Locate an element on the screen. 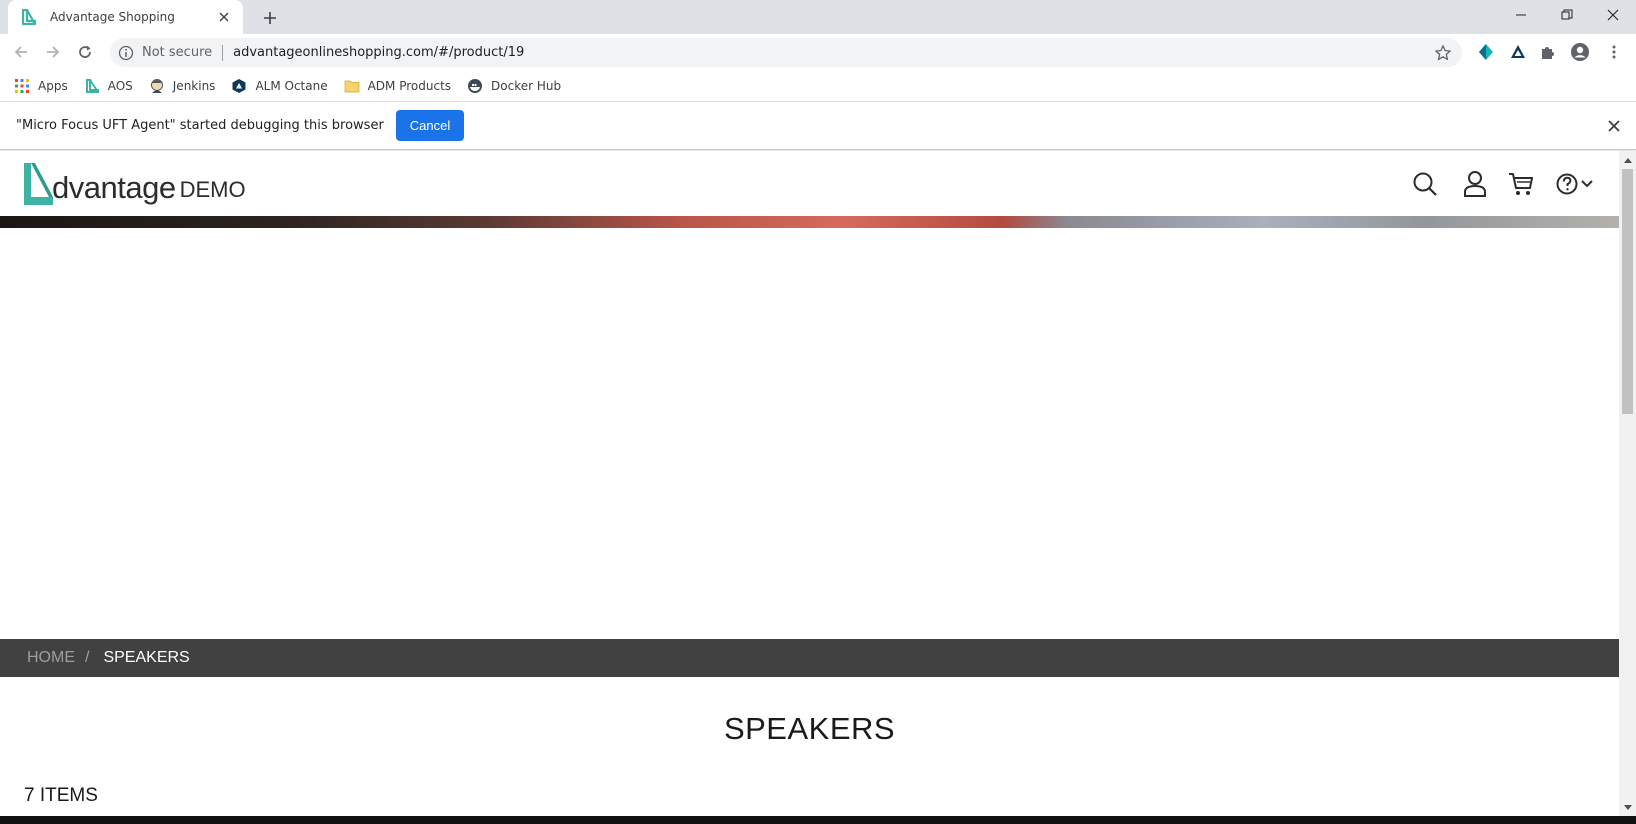 Image resolution: width=1636 pixels, height=824 pixels. logo-wordmark: dvantage is located at coordinates (114, 187).